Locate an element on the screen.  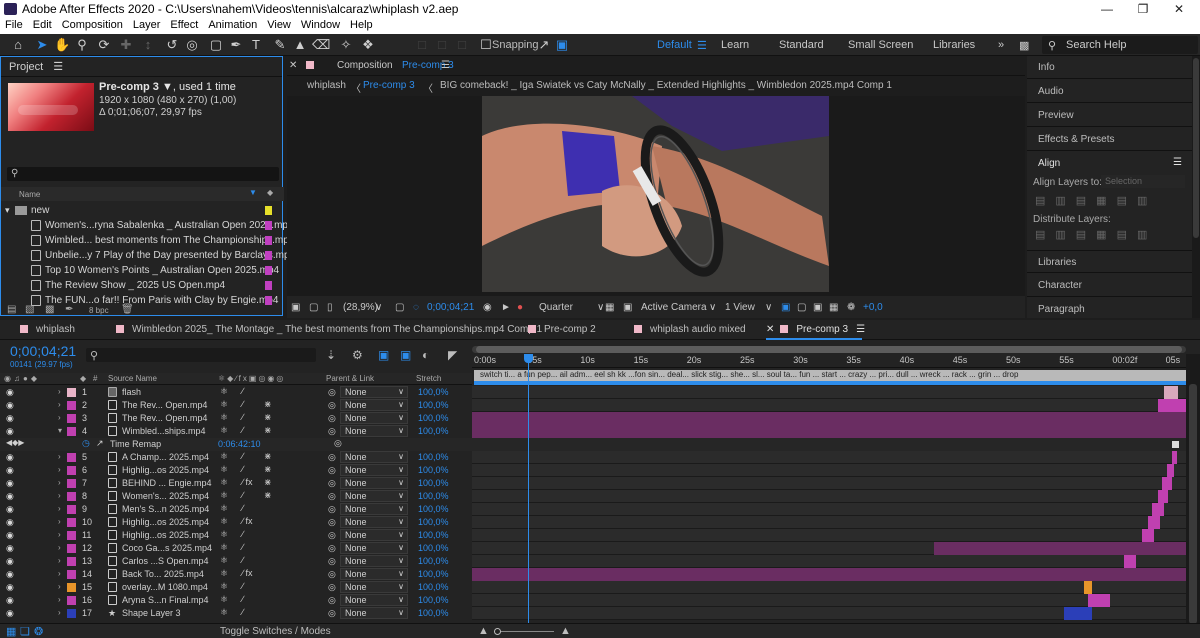
stretch-panes-icon: ❂ is located at coordinates (38, 631).